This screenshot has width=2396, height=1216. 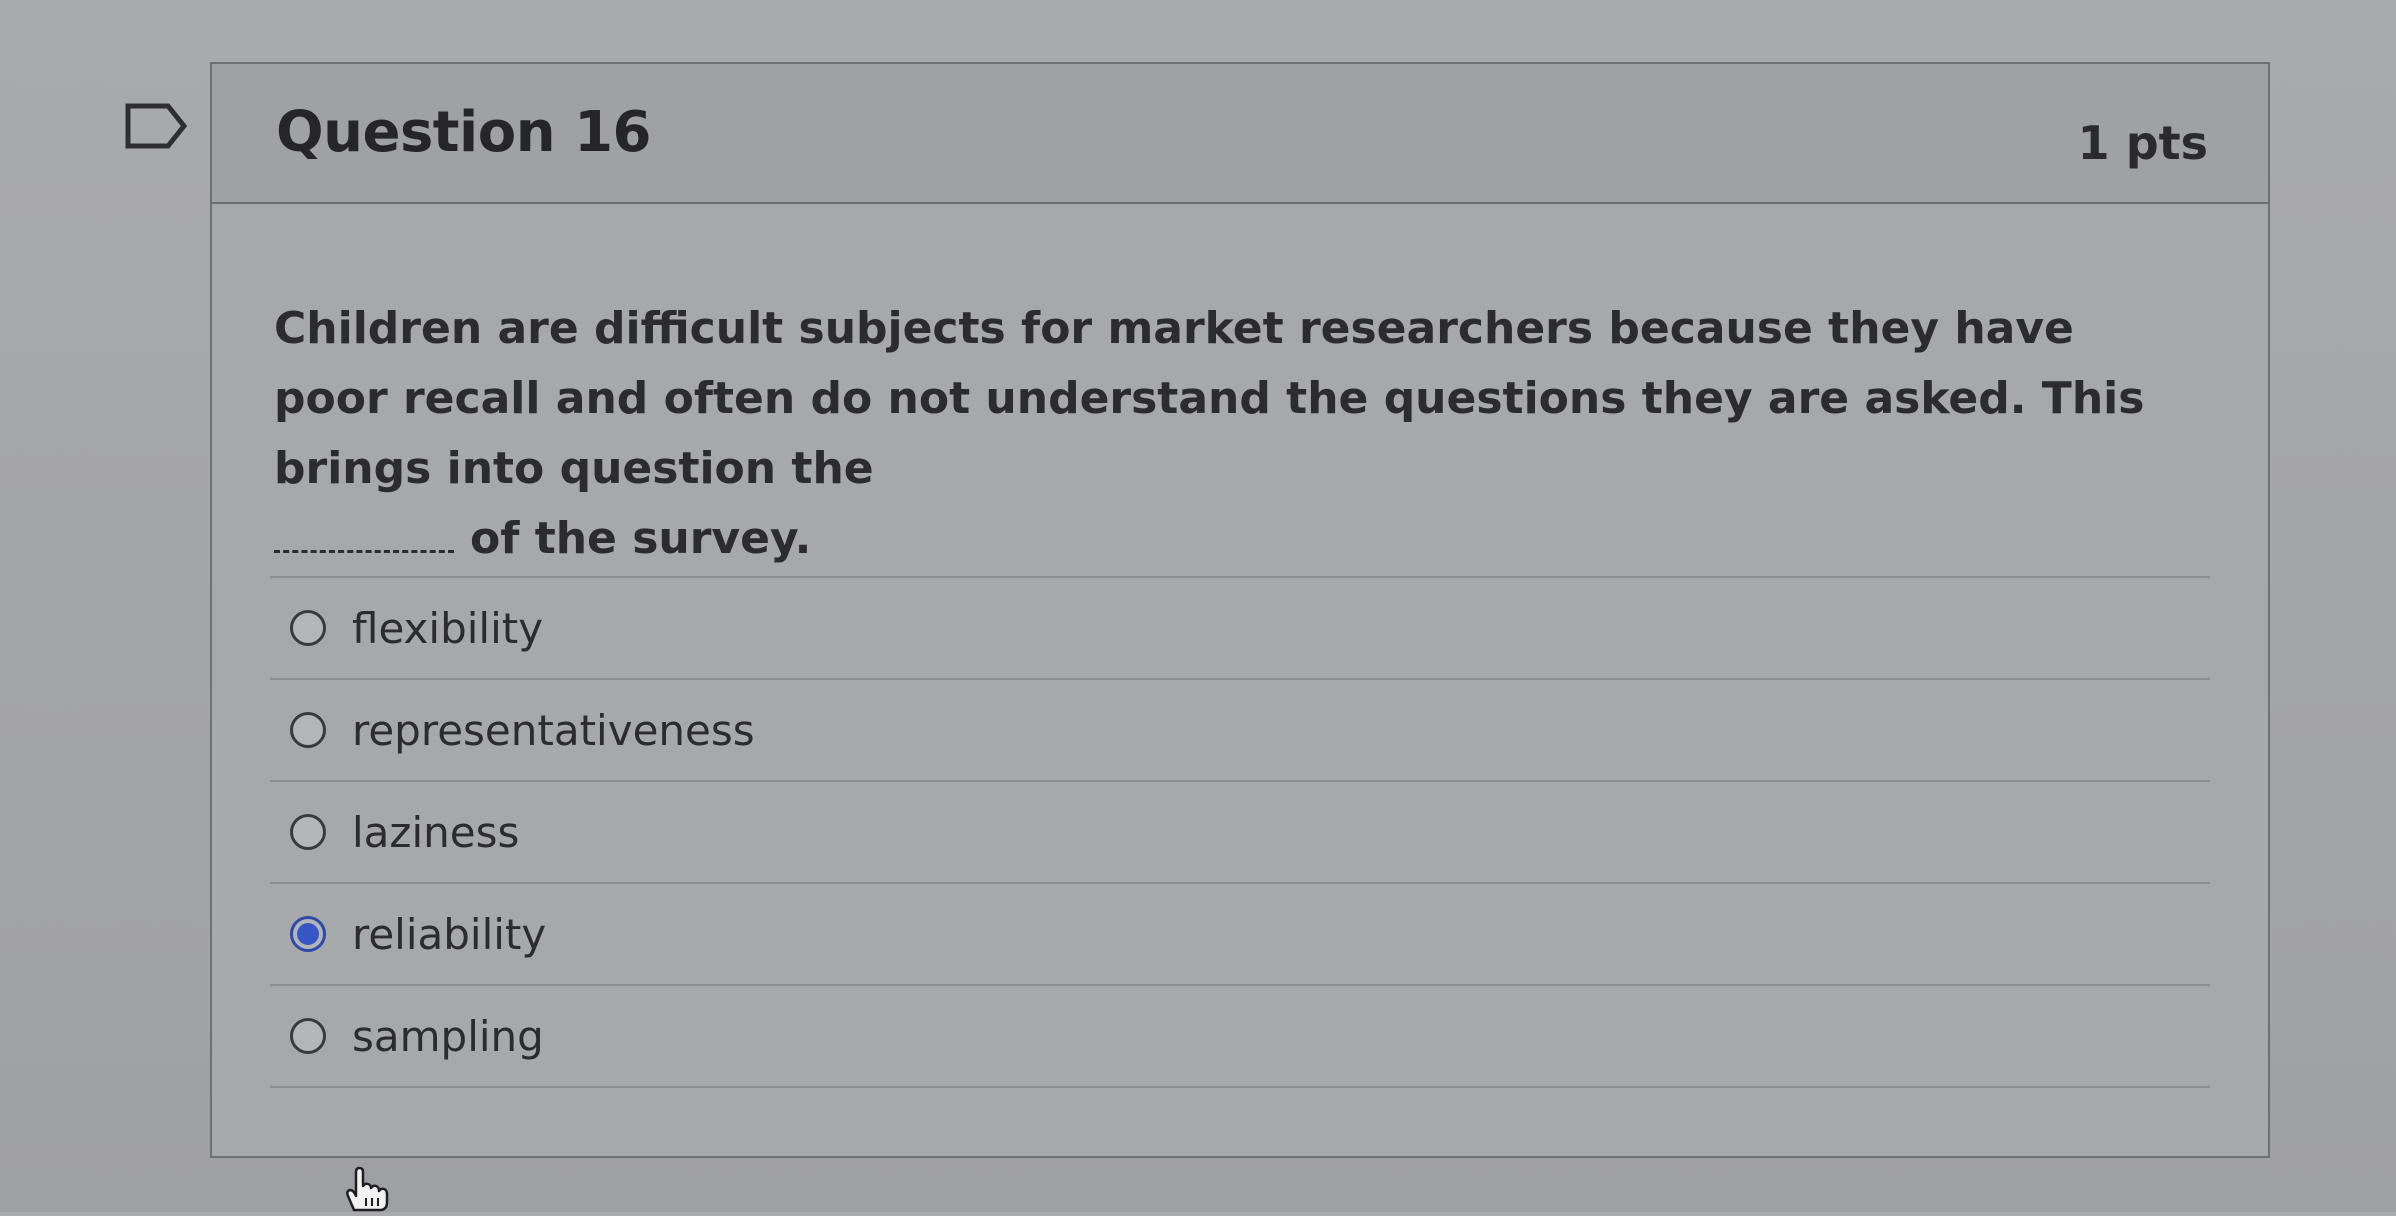 What do you see at coordinates (464, 132) in the screenshot?
I see `question-title: Question 16` at bounding box center [464, 132].